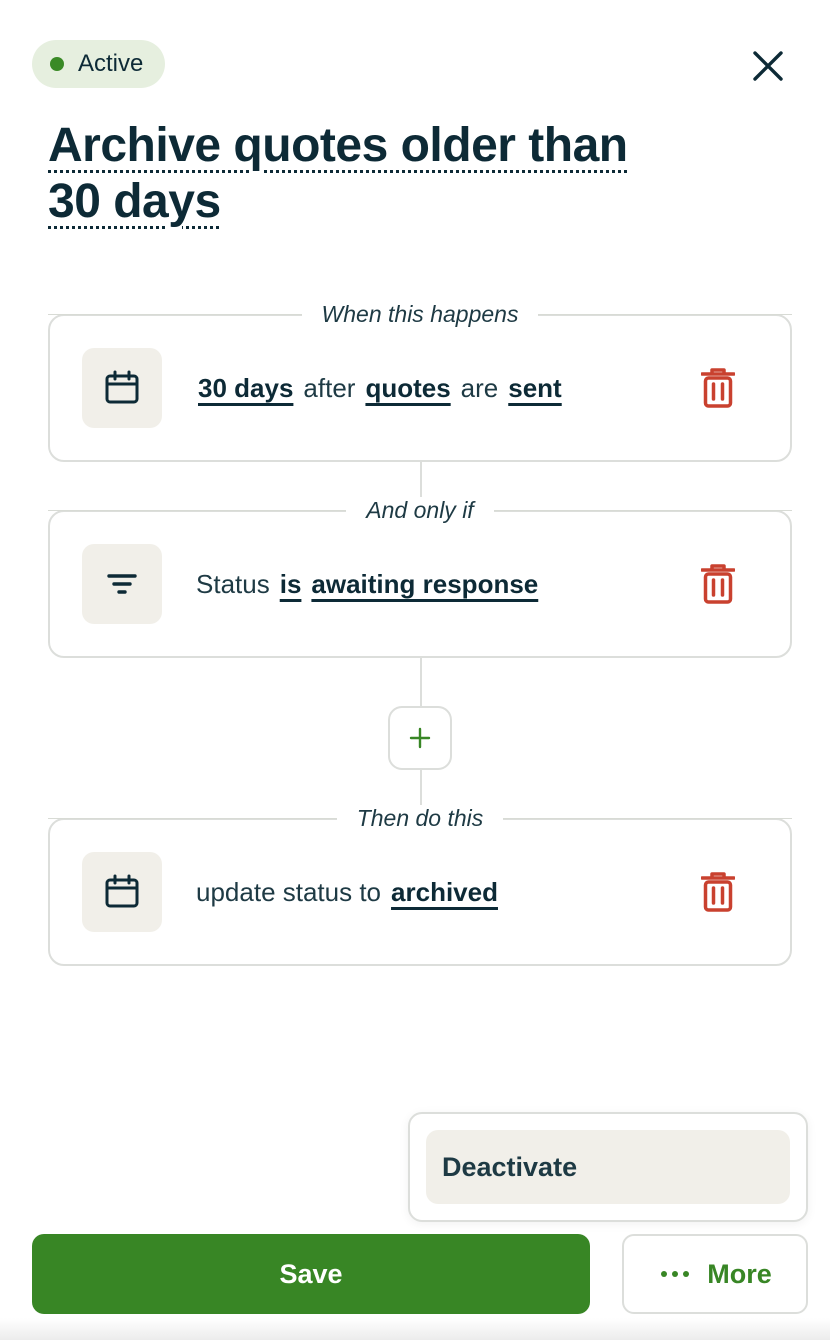 Image resolution: width=830 pixels, height=1340 pixels. What do you see at coordinates (421, 486) in the screenshot?
I see `connector-line` at bounding box center [421, 486].